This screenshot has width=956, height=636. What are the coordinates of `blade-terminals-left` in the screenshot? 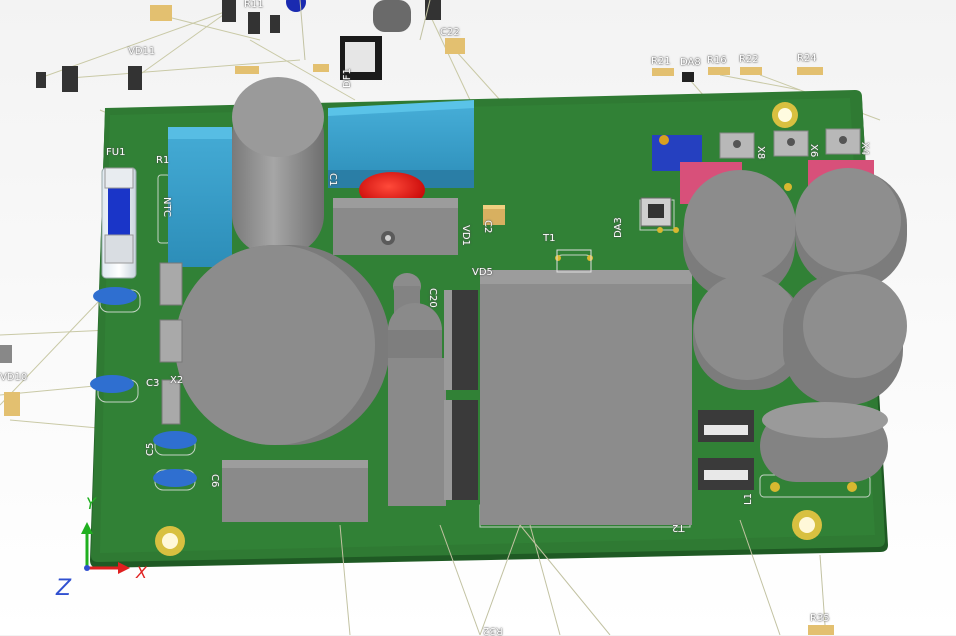 It's located at (171, 343).